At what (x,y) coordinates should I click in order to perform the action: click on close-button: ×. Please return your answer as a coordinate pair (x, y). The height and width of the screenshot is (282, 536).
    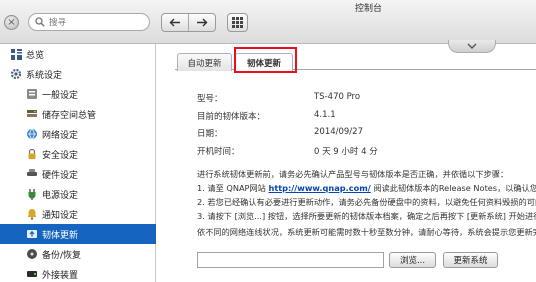
    Looking at the image, I should click on (11, 22).